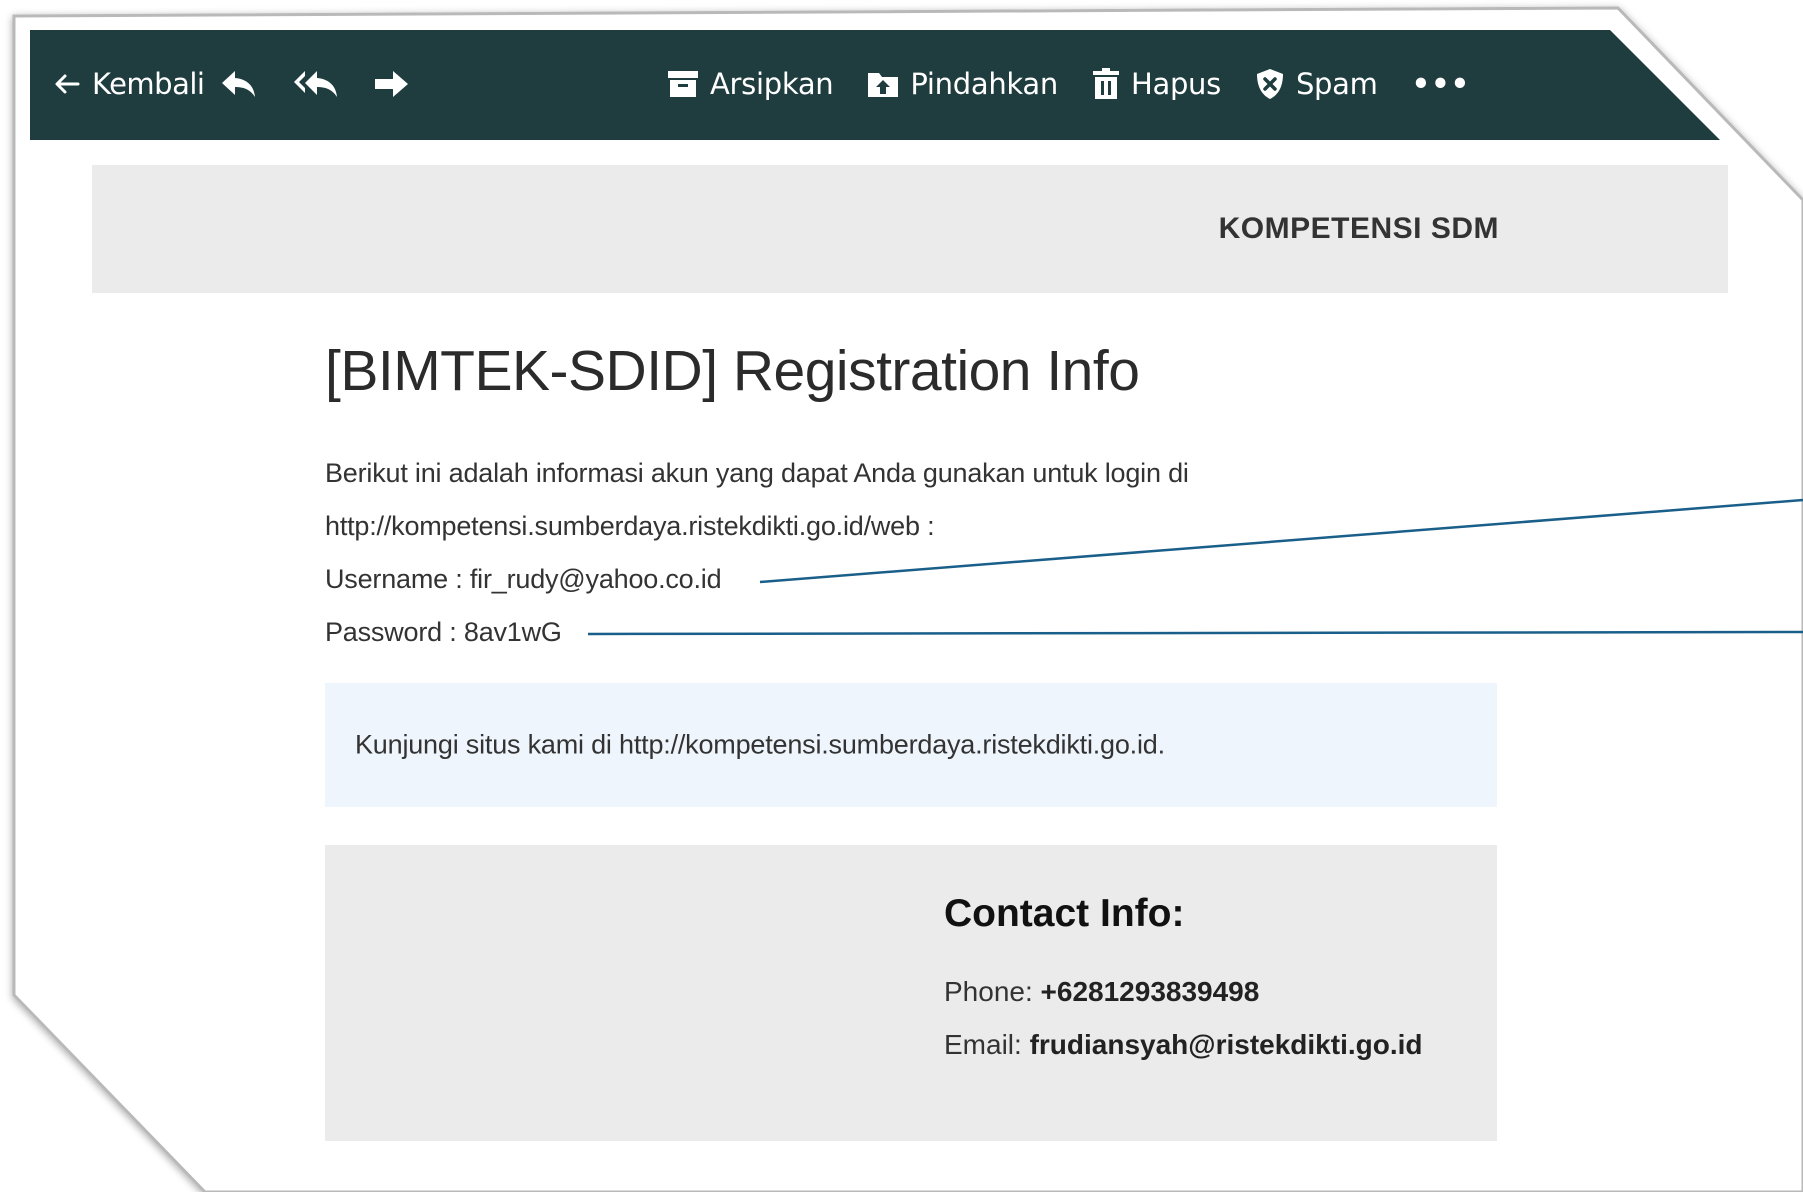 Image resolution: width=1803 pixels, height=1192 pixels. I want to click on password-label: Password :, so click(391, 632).